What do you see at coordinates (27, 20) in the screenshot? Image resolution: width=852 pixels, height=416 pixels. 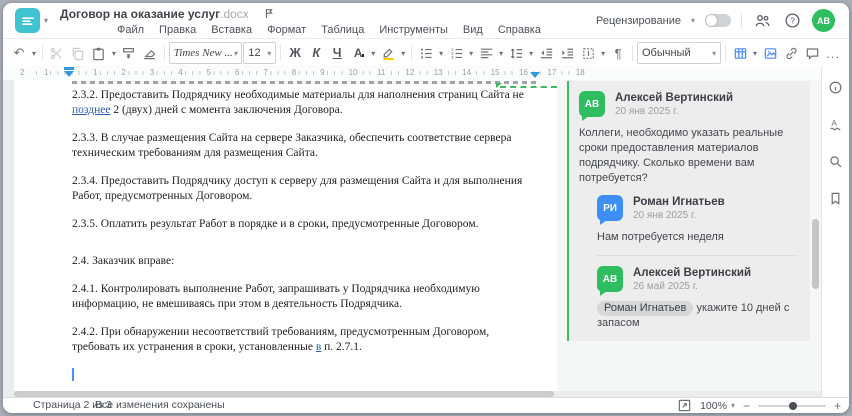 I see `app-logo-icon` at bounding box center [27, 20].